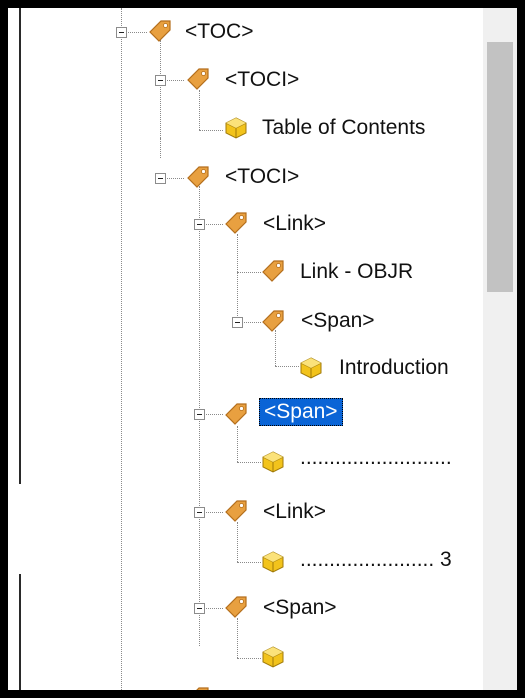 The height and width of the screenshot is (698, 525). I want to click on scrollbar-thumb, so click(500, 167).